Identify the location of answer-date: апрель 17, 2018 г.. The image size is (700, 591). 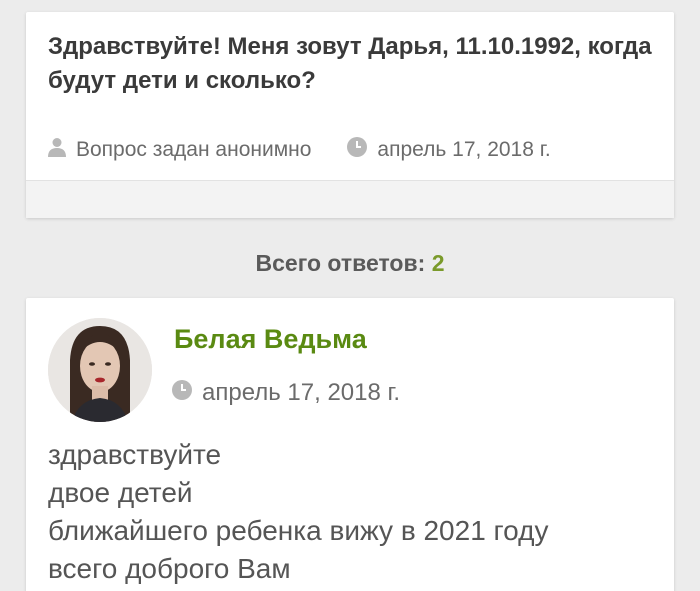
(286, 393).